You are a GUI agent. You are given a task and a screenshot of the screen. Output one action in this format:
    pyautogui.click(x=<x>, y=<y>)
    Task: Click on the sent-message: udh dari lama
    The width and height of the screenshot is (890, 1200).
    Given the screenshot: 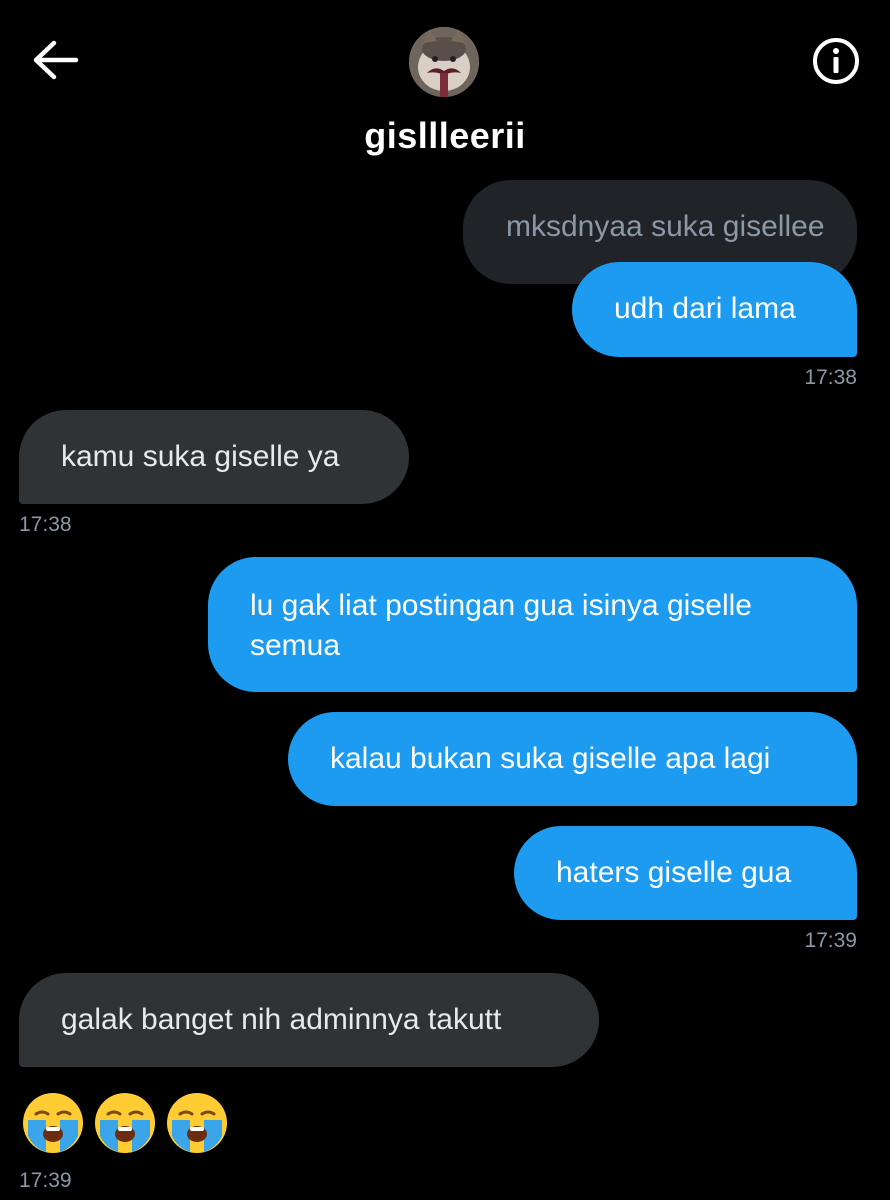 What is the action you would take?
    pyautogui.click(x=714, y=309)
    